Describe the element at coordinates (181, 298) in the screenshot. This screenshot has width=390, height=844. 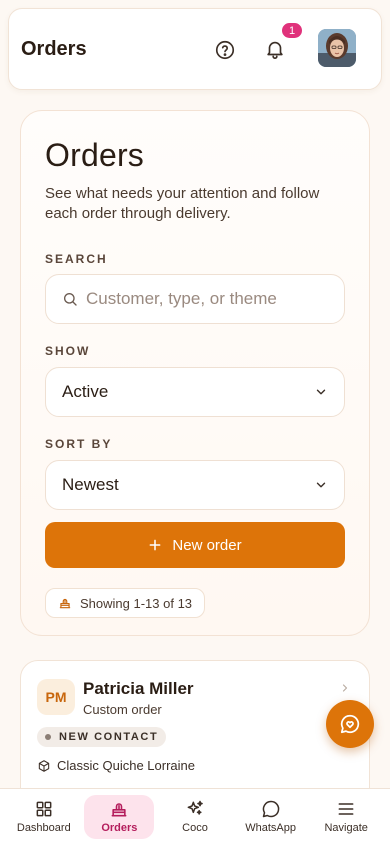
I see `search-placeholder: Customer, type, or theme` at that location.